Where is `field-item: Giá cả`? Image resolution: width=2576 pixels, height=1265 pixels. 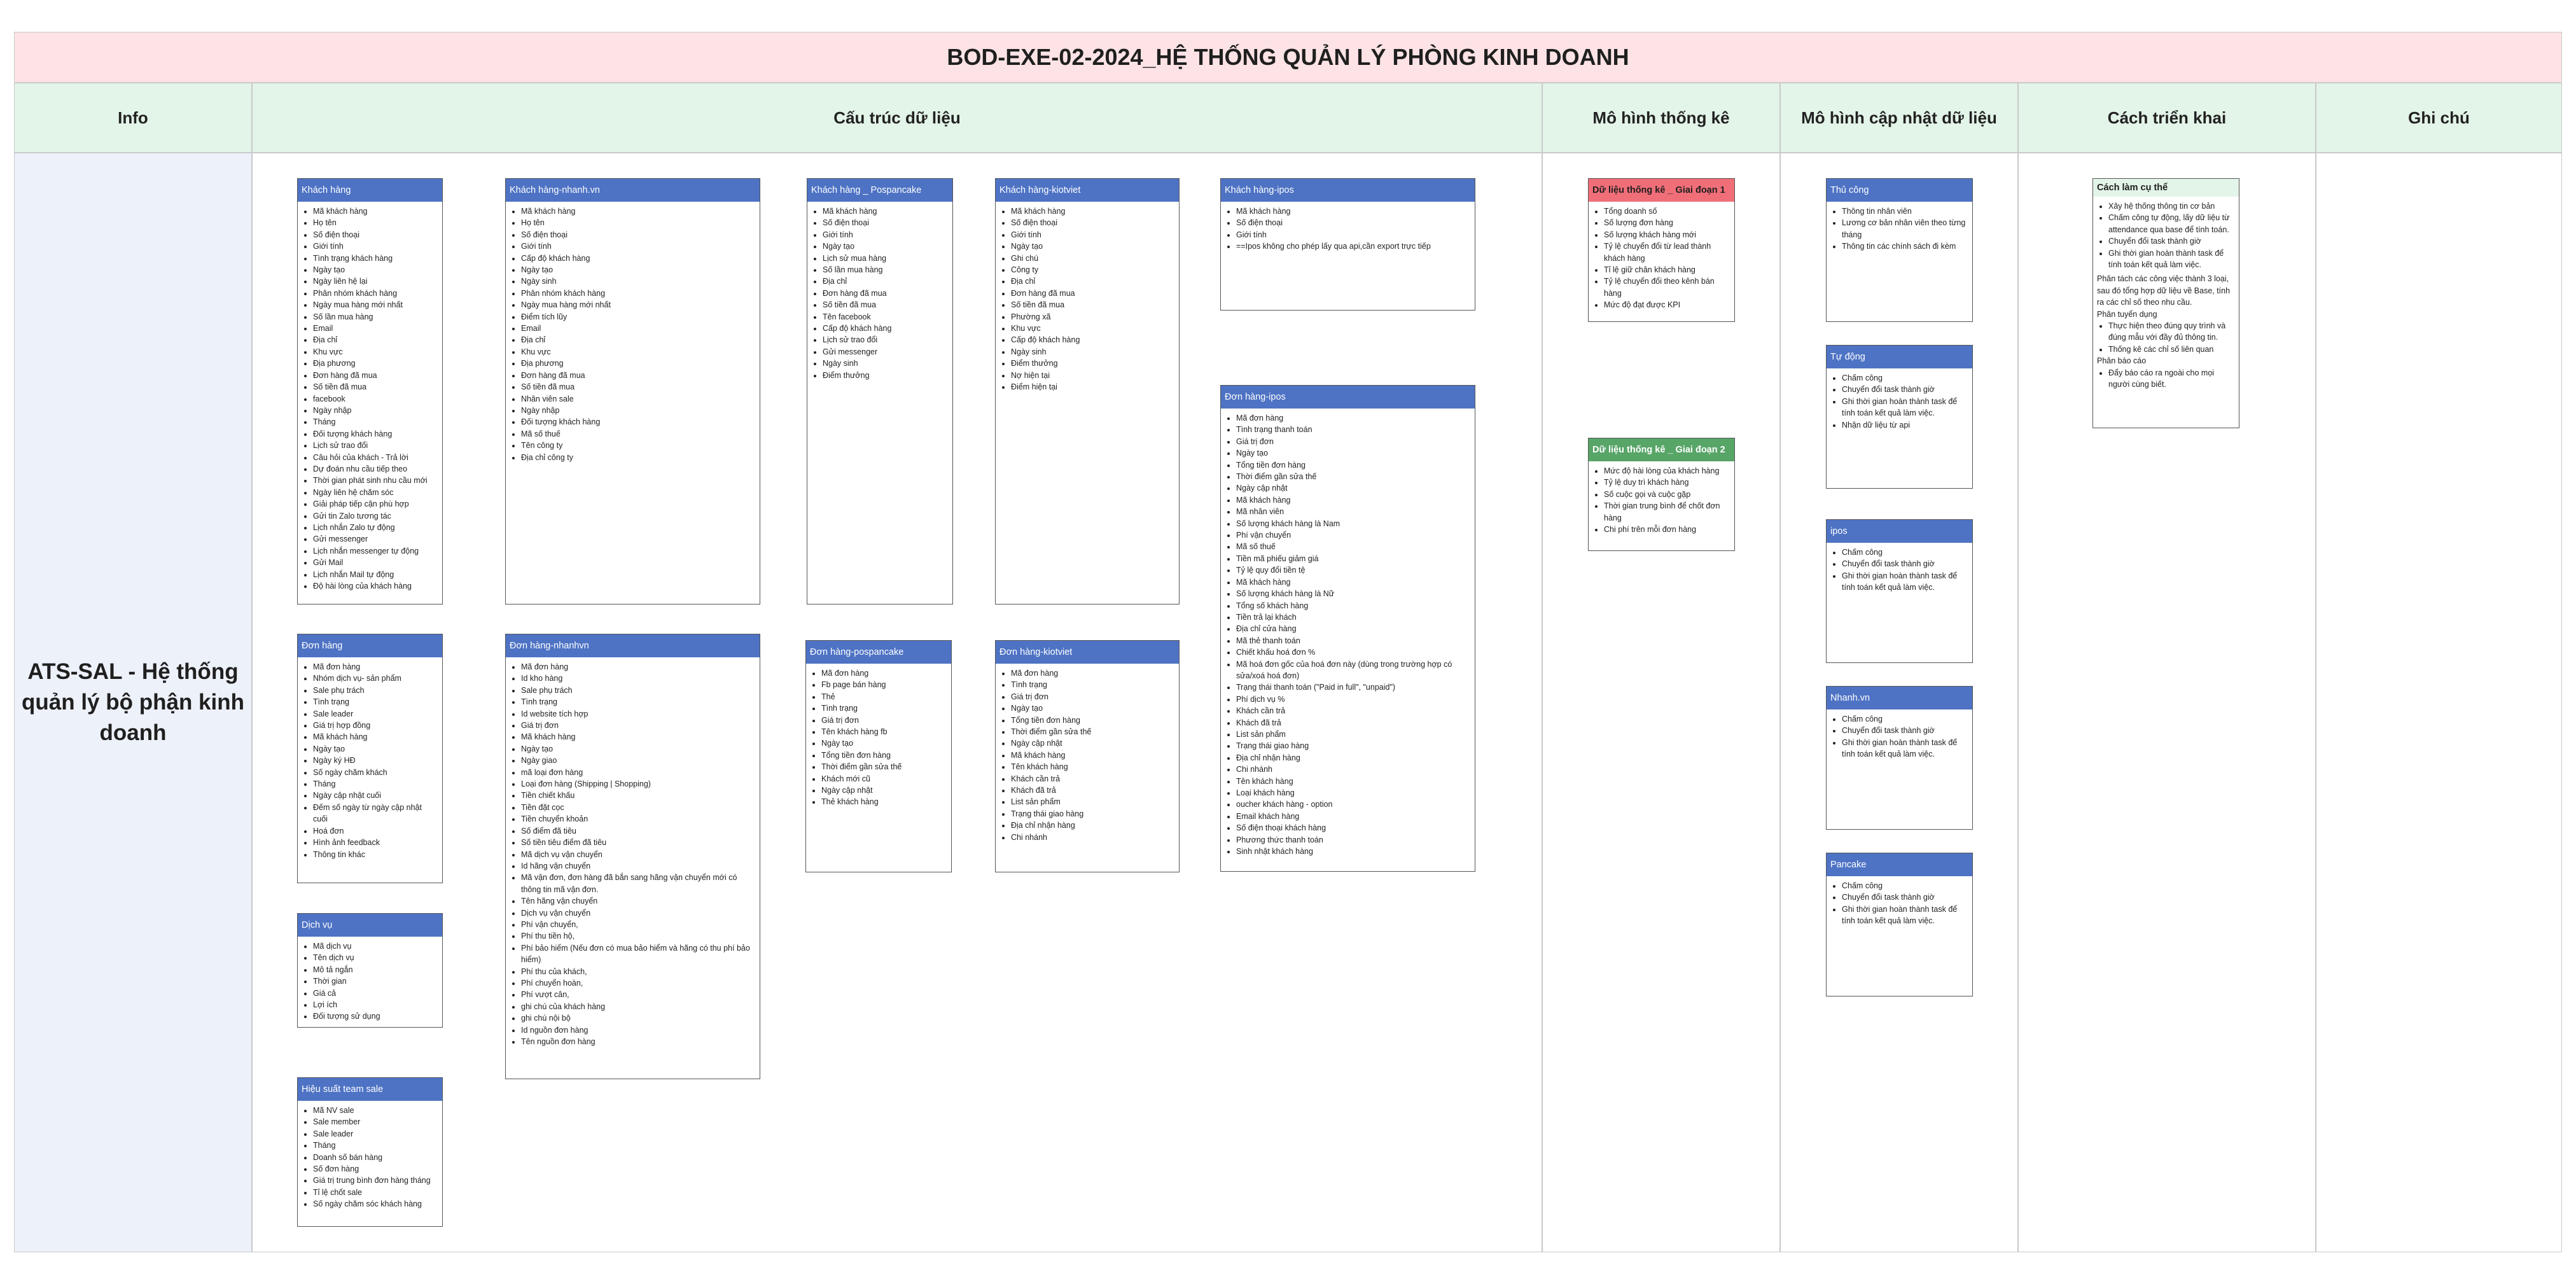
field-item: Giá cả is located at coordinates (376, 993).